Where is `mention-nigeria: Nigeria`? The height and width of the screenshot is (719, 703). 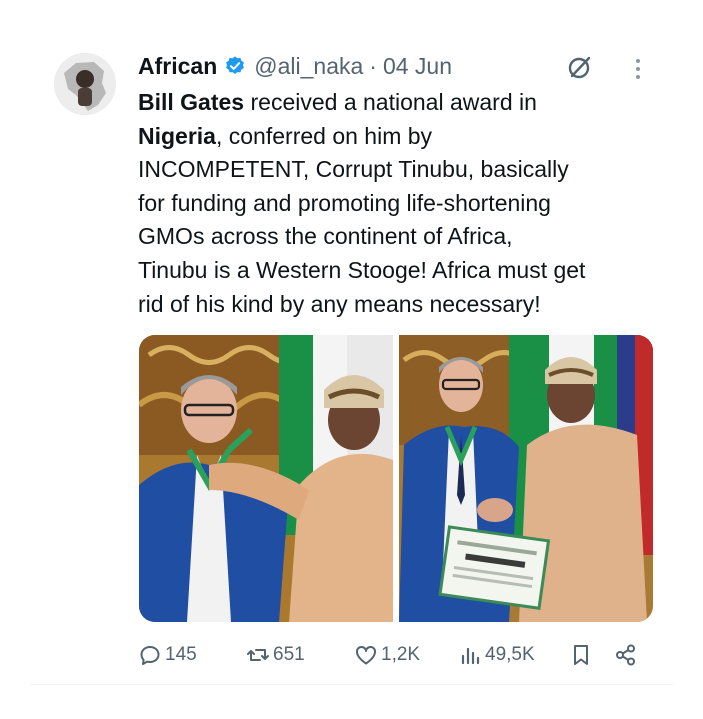
mention-nigeria: Nigeria is located at coordinates (177, 135).